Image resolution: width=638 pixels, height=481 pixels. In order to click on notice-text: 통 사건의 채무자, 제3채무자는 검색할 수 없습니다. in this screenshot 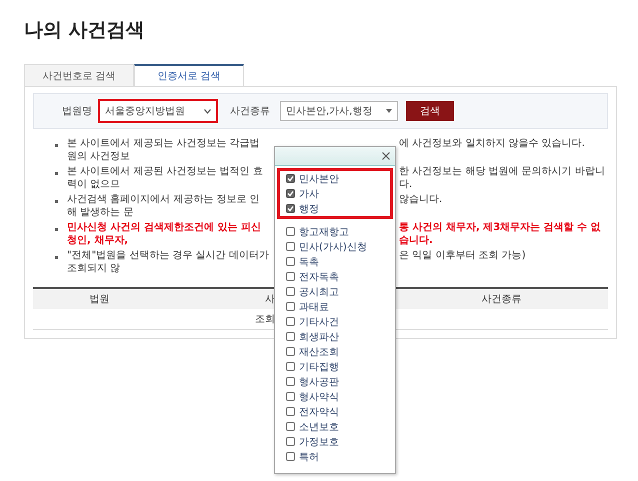, I will do `click(500, 234)`.